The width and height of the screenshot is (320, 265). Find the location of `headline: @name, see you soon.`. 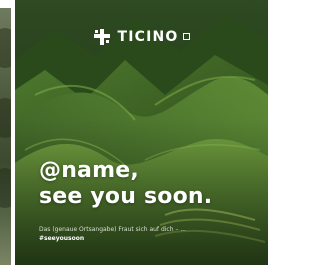

headline: @name, see you soon. is located at coordinates (125, 184).